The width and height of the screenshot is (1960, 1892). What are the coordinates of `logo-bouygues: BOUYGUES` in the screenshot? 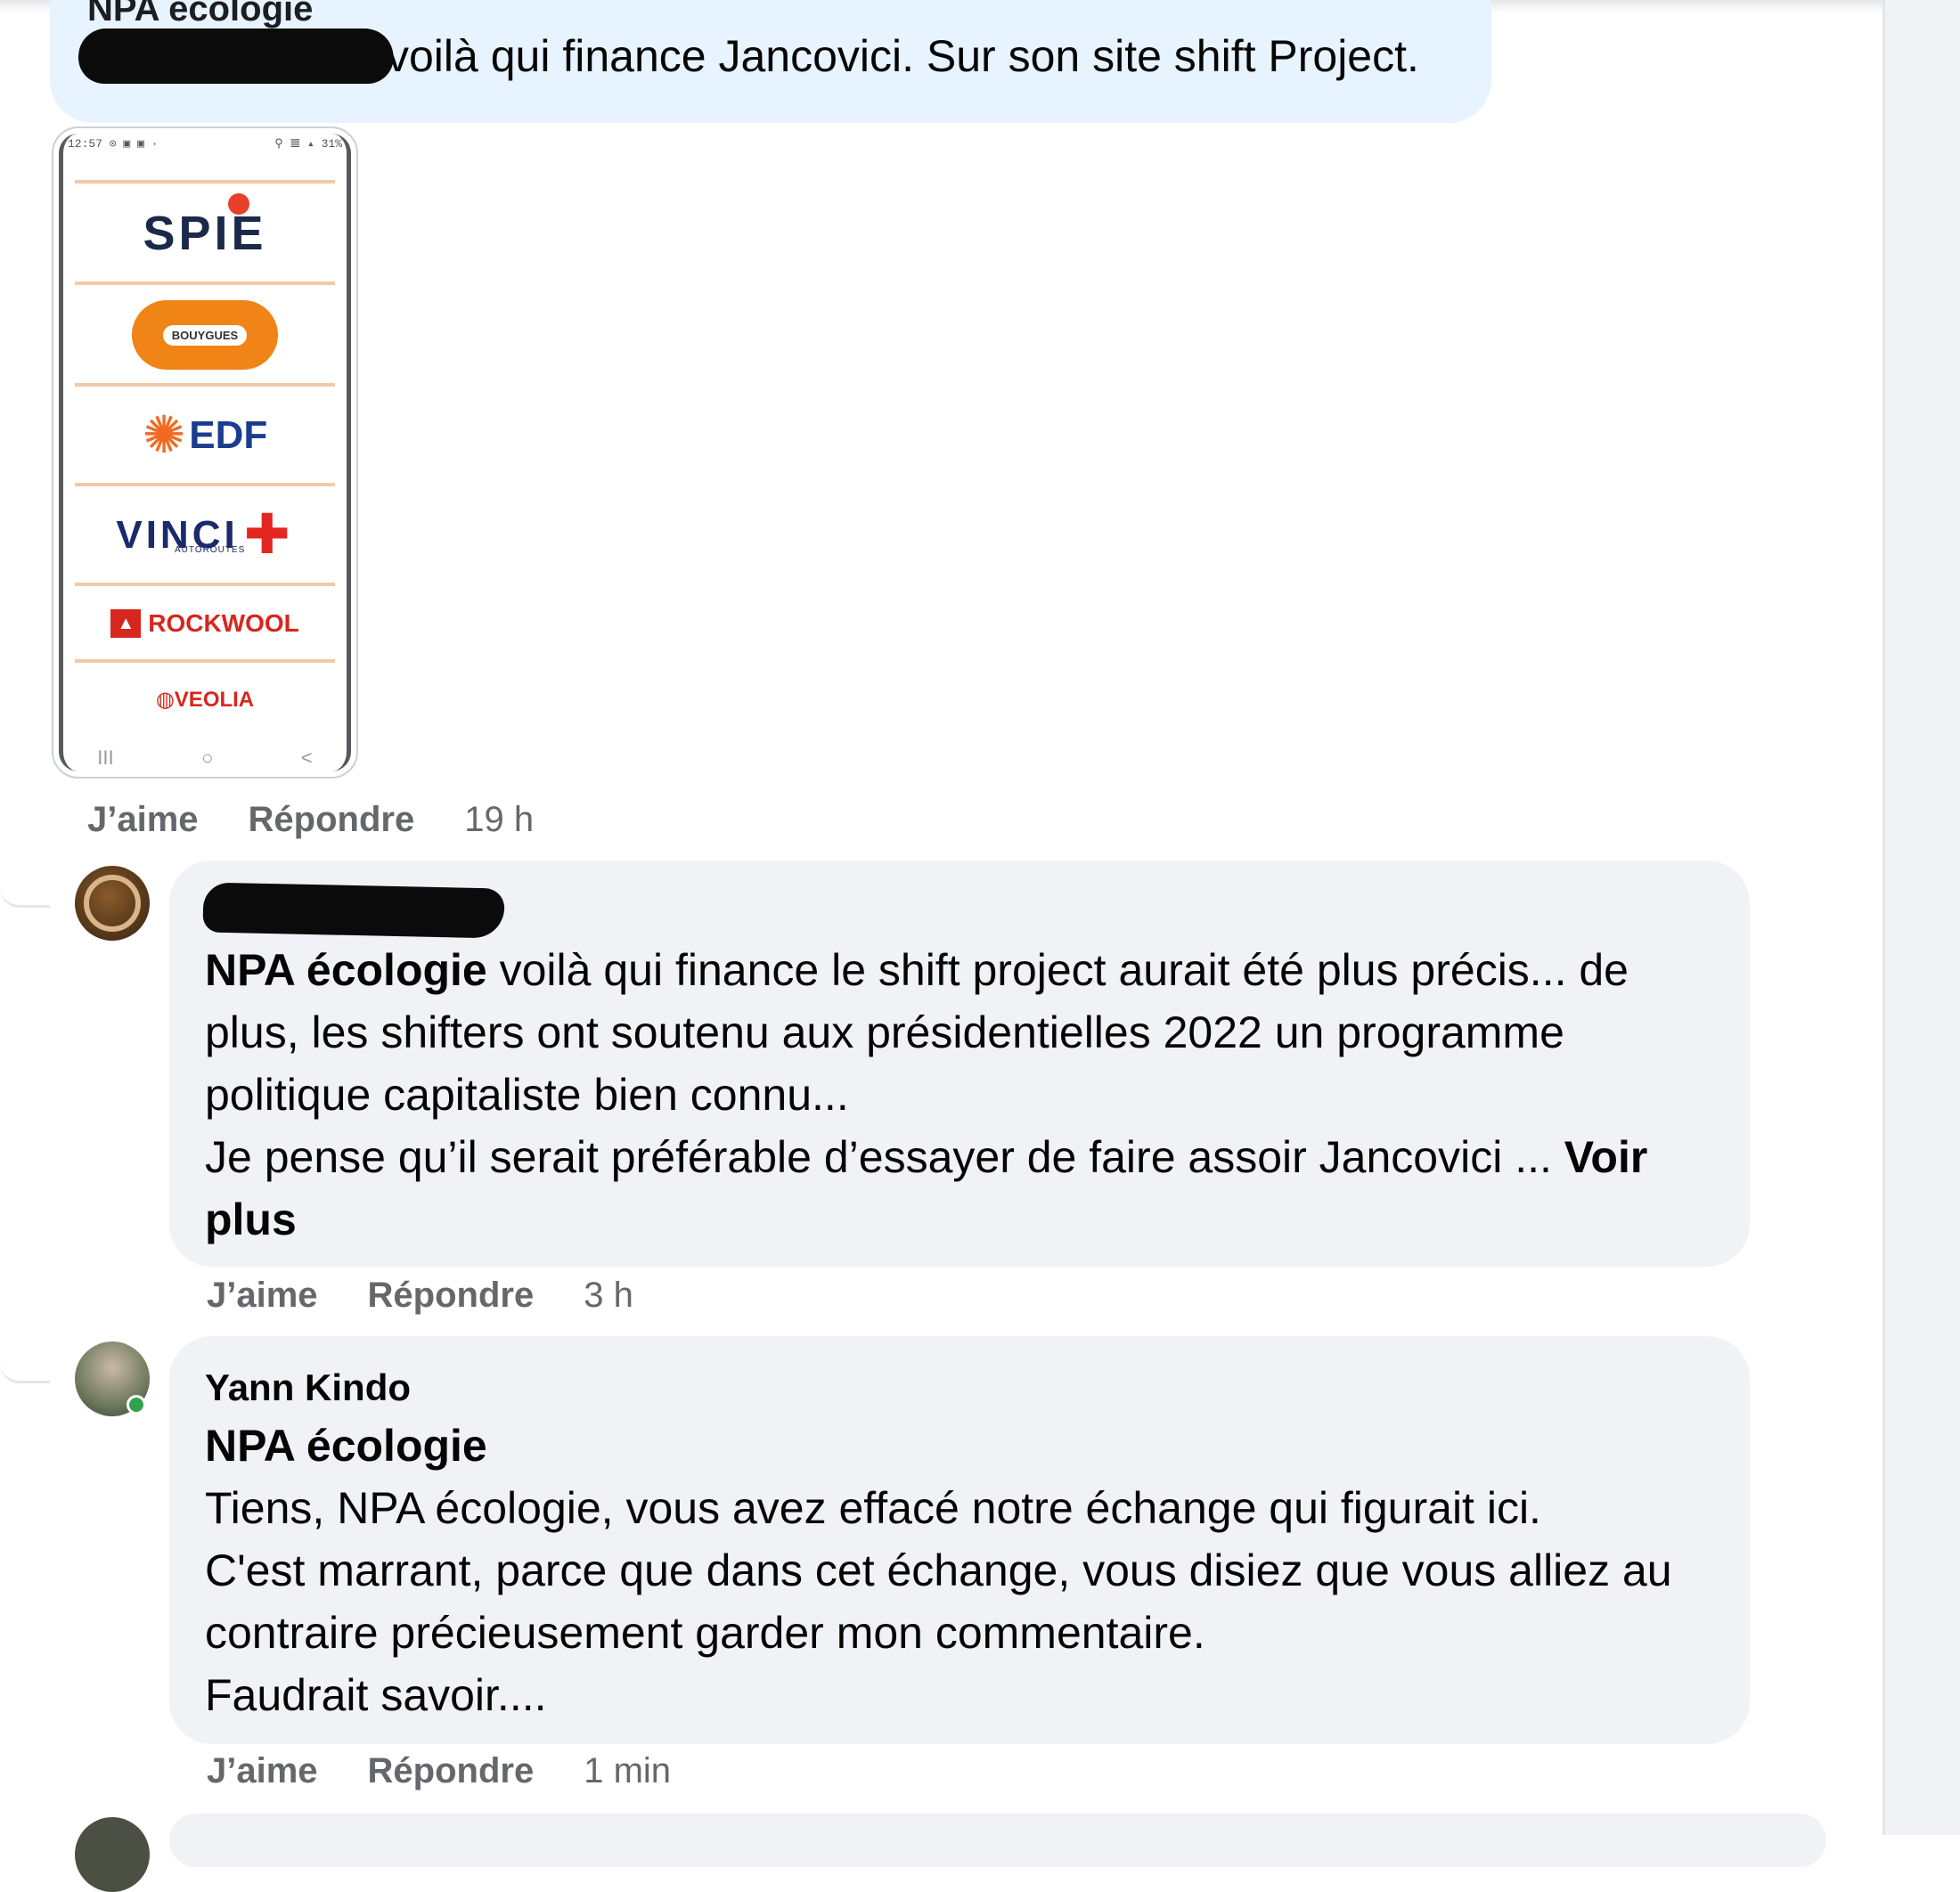 It's located at (205, 333).